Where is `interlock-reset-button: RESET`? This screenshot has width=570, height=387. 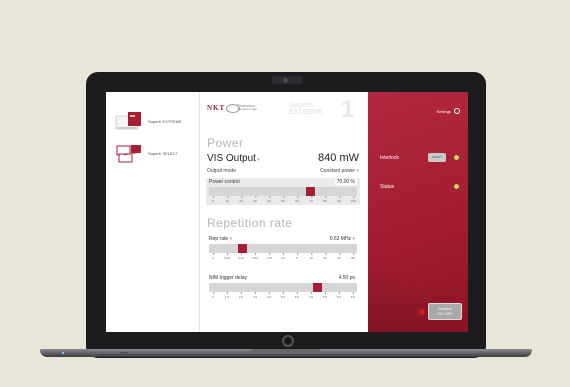 interlock-reset-button: RESET is located at coordinates (437, 157).